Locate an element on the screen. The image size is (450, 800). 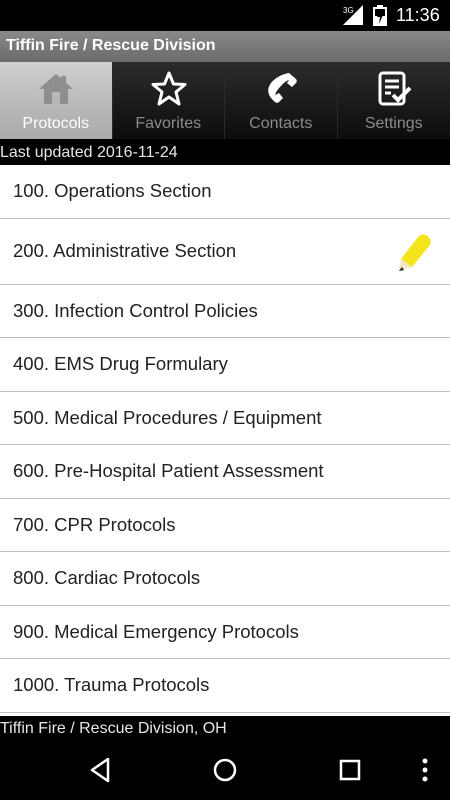
tab-settings: Settings is located at coordinates (393, 100).